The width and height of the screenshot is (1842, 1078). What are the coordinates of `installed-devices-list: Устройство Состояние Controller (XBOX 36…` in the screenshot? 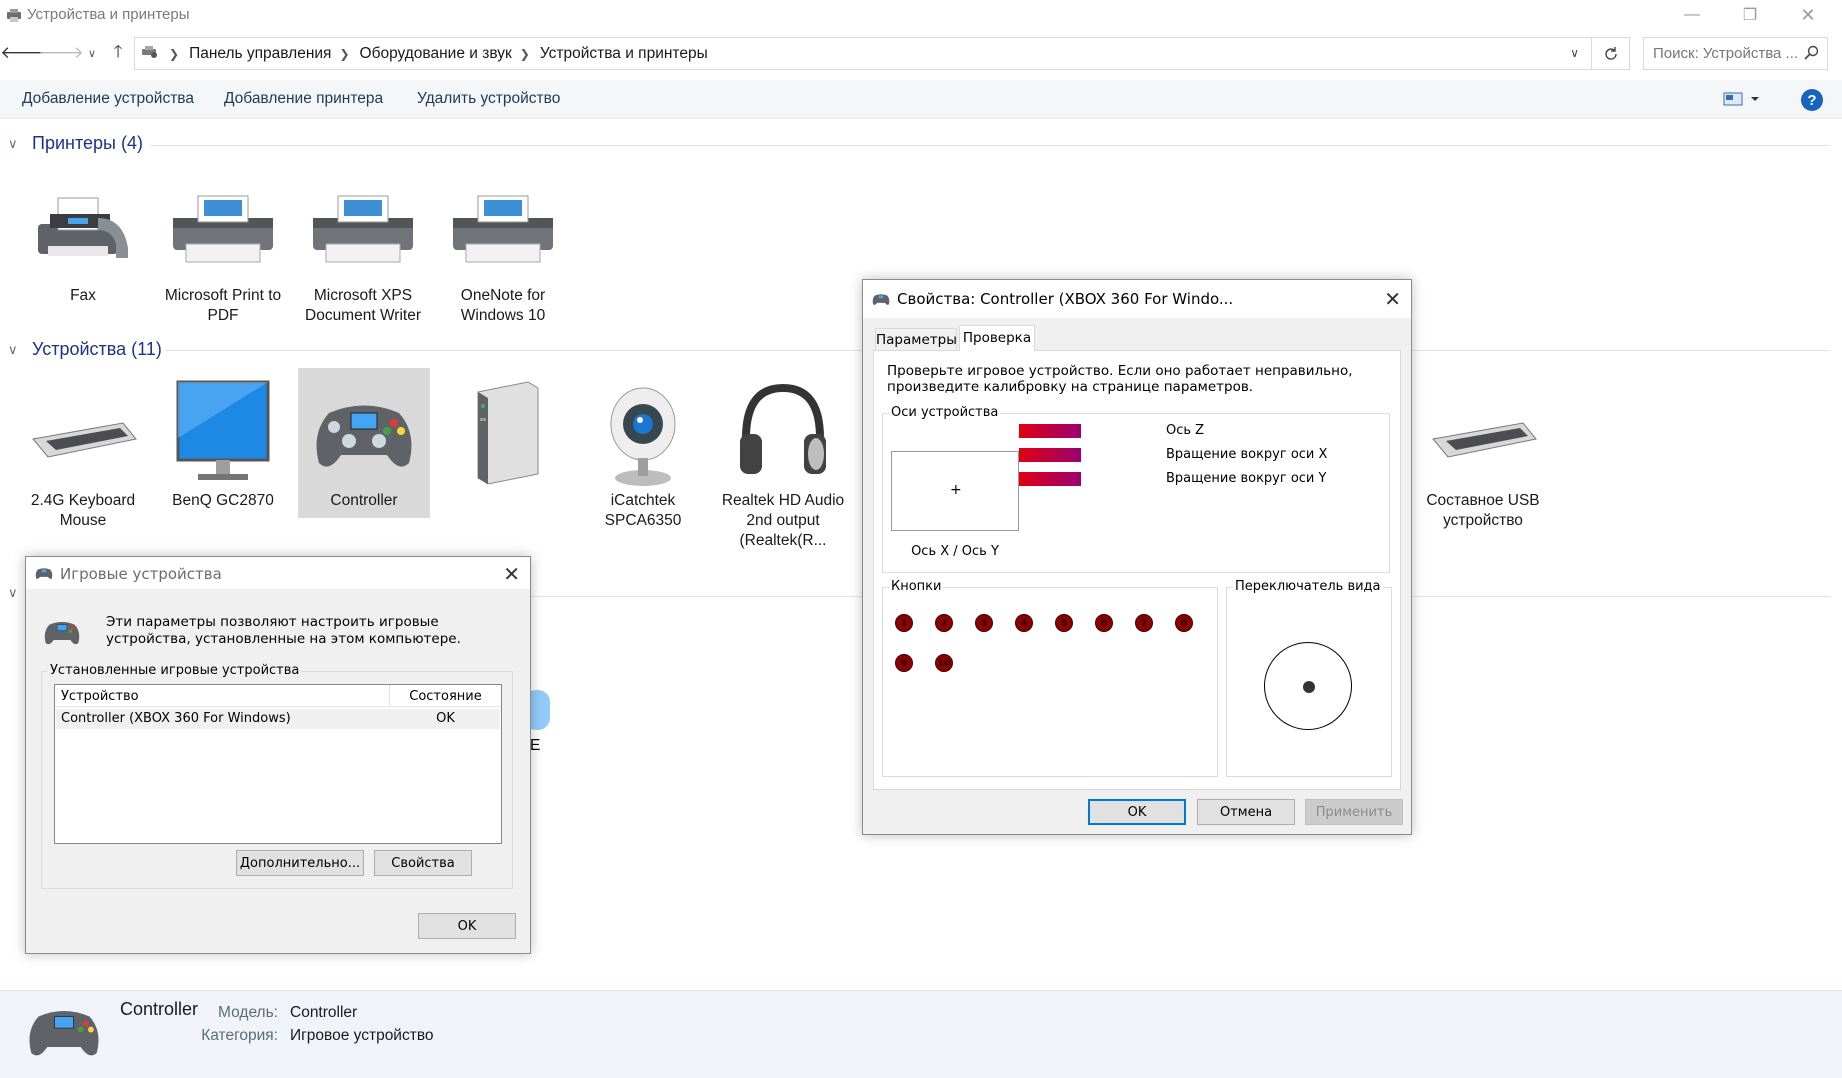 It's located at (278, 764).